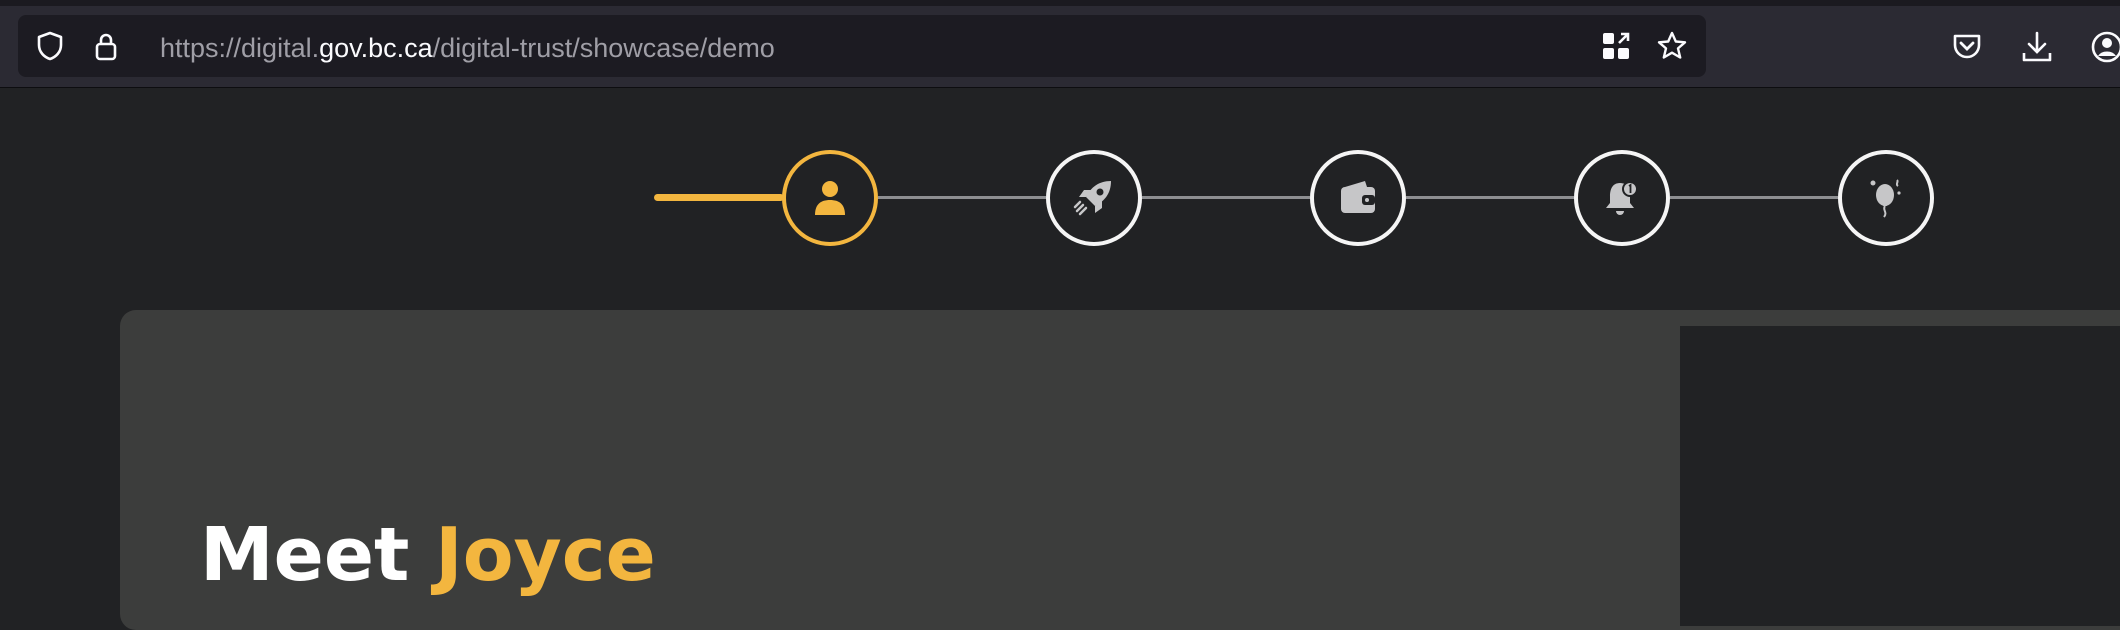  I want to click on stepper-progress-line, so click(719, 197).